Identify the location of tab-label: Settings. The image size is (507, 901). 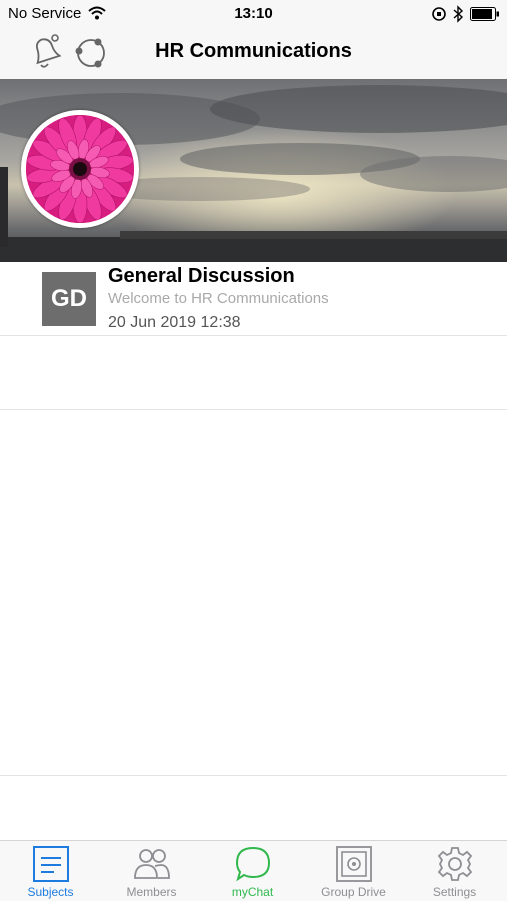
(454, 892).